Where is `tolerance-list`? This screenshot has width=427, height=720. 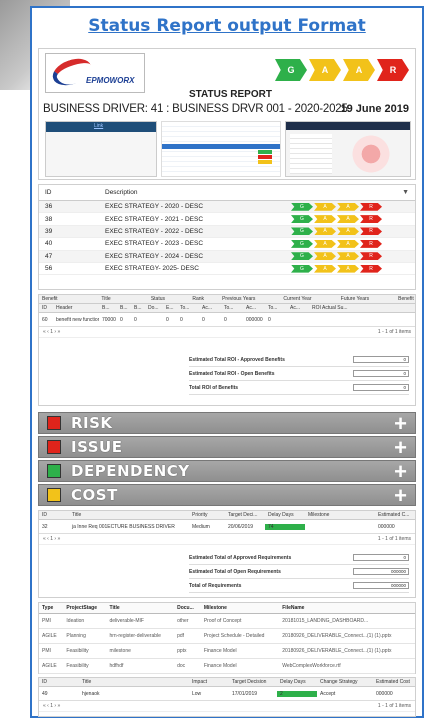
tolerance-list is located at coordinates (311, 154).